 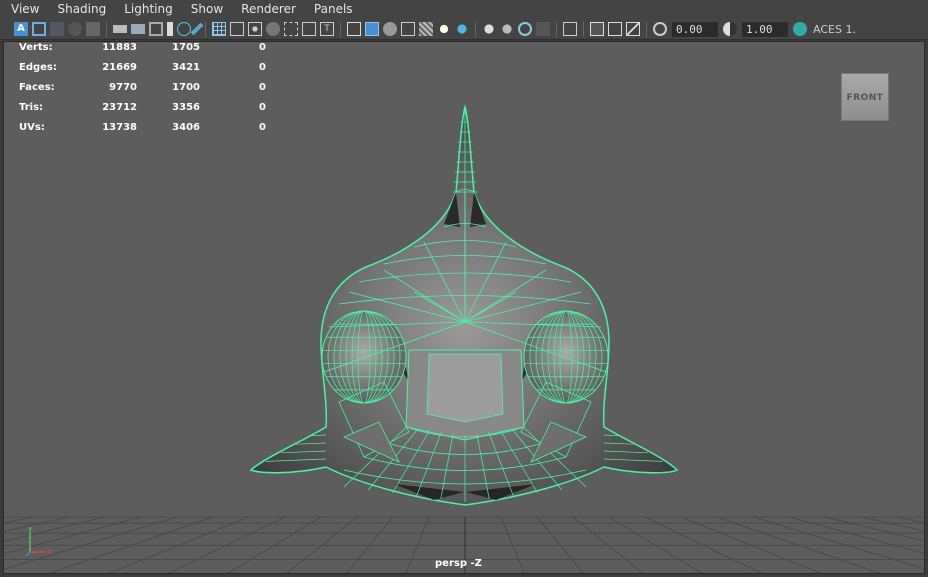 What do you see at coordinates (597, 29) in the screenshot?
I see `xray-joints-icon` at bounding box center [597, 29].